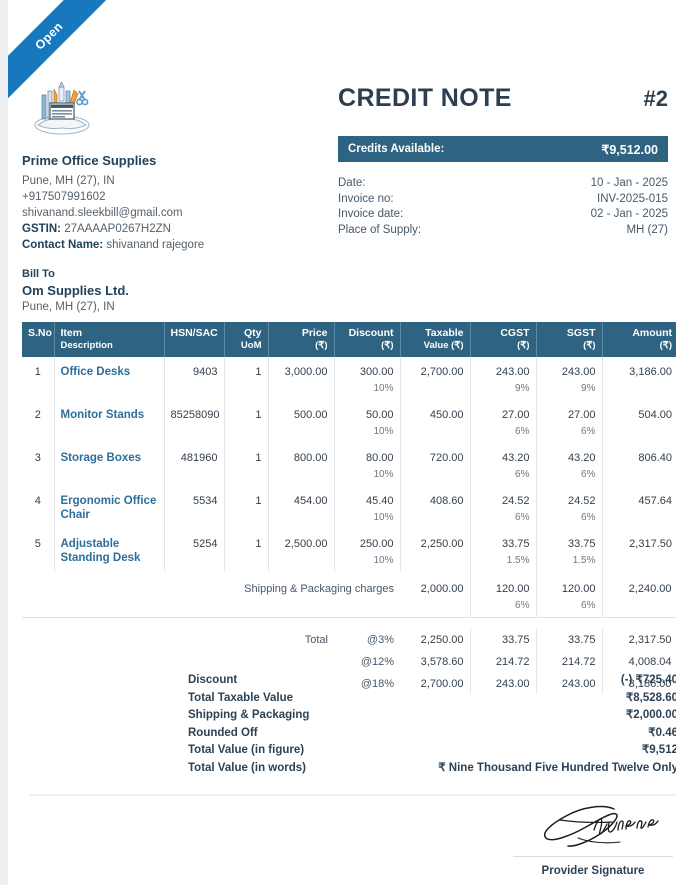  What do you see at coordinates (639, 595) in the screenshot?
I see `shipping-amount: 2,240.00` at bounding box center [639, 595].